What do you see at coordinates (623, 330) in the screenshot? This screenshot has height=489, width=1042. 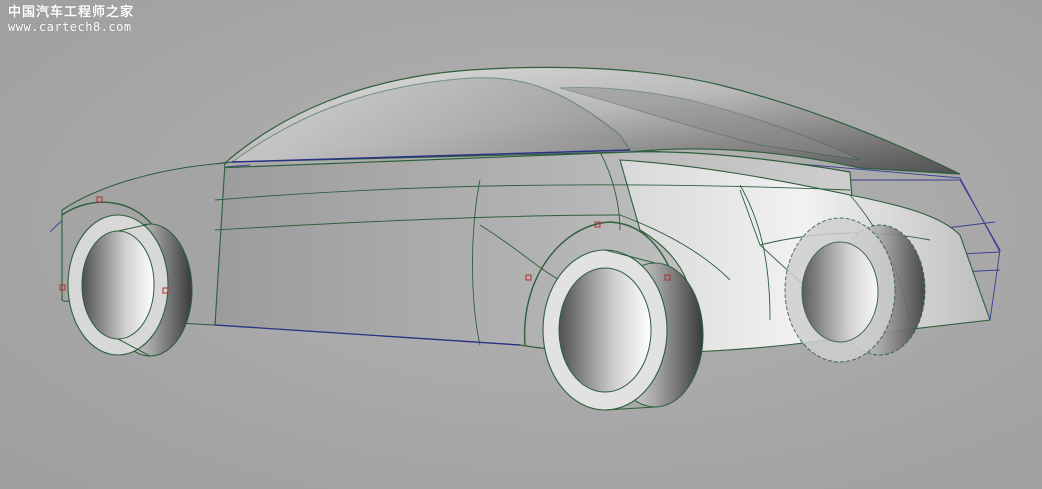 I see `rear-wheel-near` at bounding box center [623, 330].